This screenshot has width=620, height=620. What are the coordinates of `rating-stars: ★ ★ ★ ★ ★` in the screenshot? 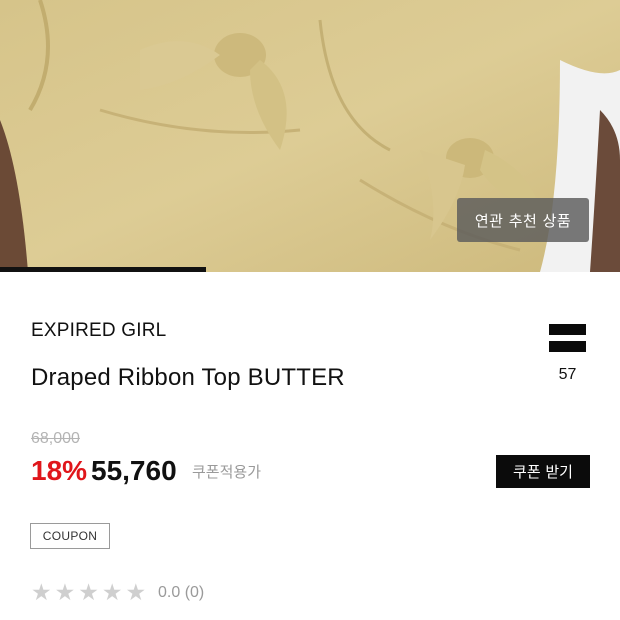 It's located at (88, 592).